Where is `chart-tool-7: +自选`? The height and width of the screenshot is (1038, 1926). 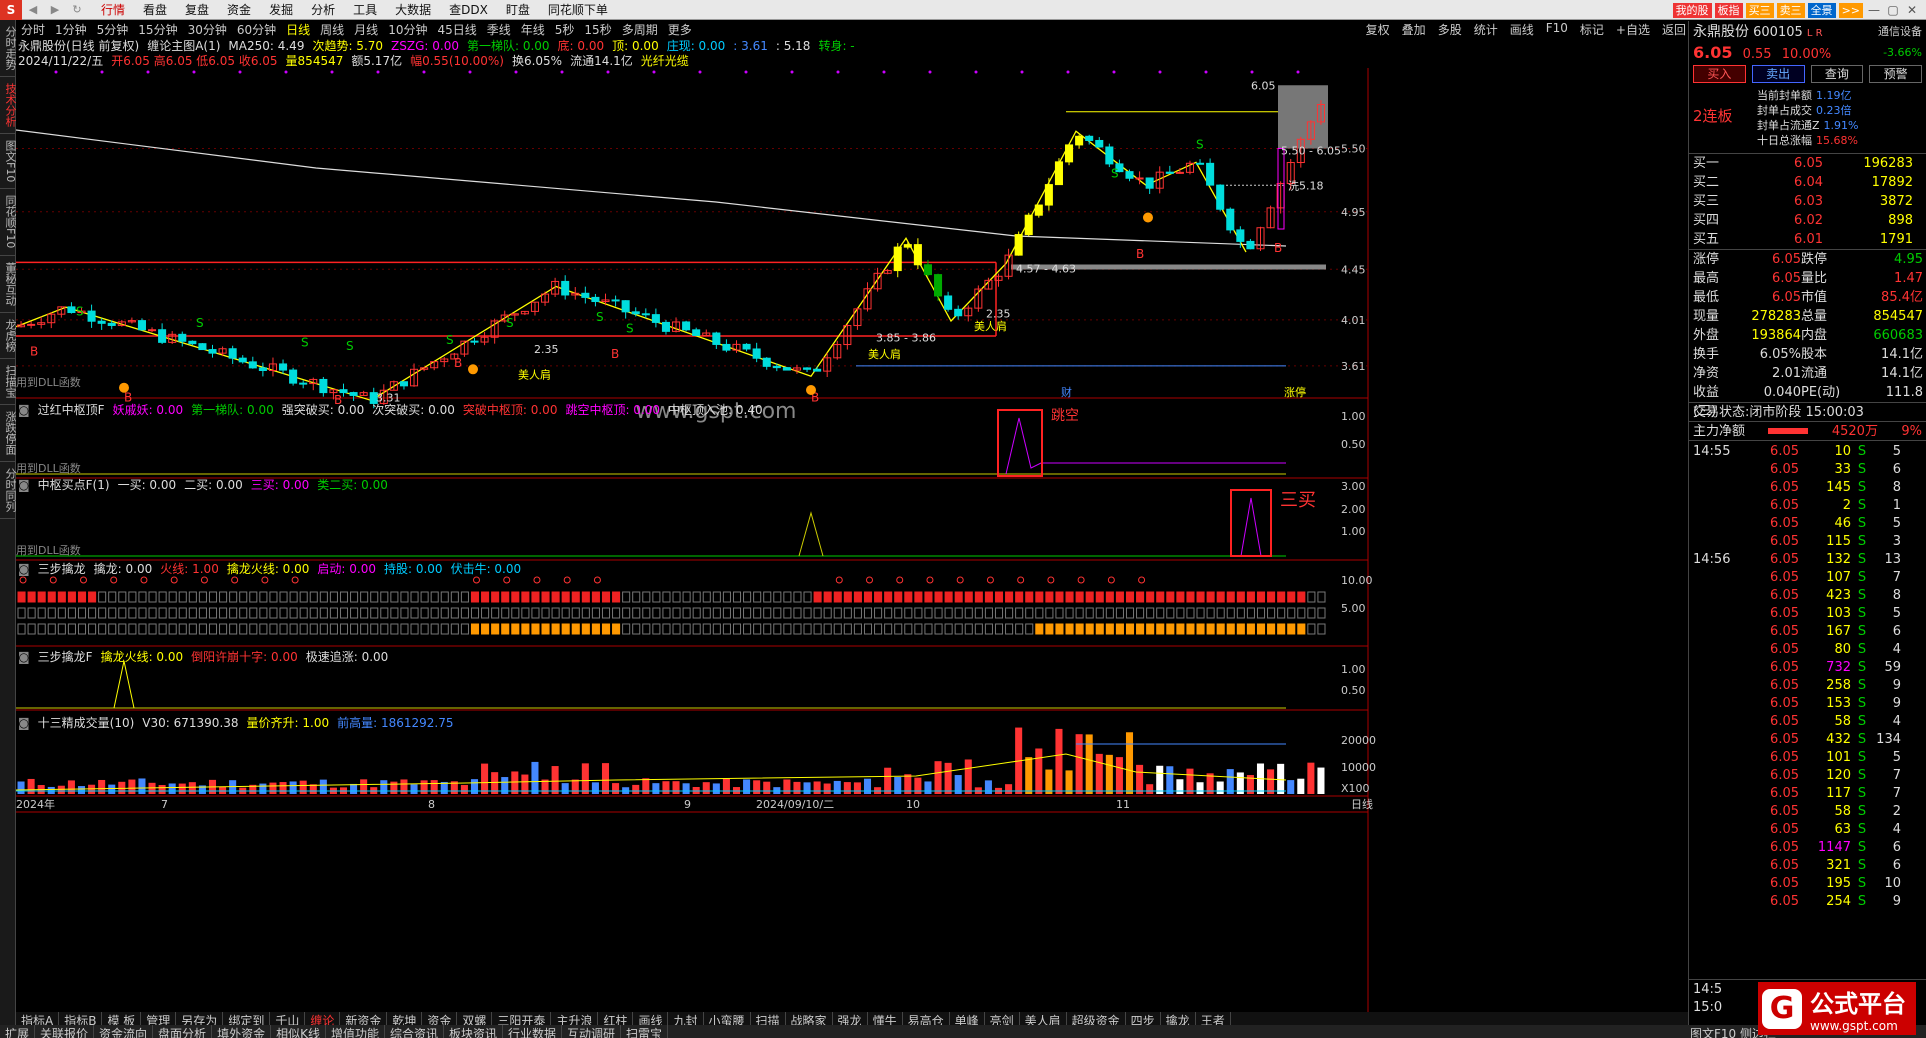 chart-tool-7: +自选 is located at coordinates (1633, 29).